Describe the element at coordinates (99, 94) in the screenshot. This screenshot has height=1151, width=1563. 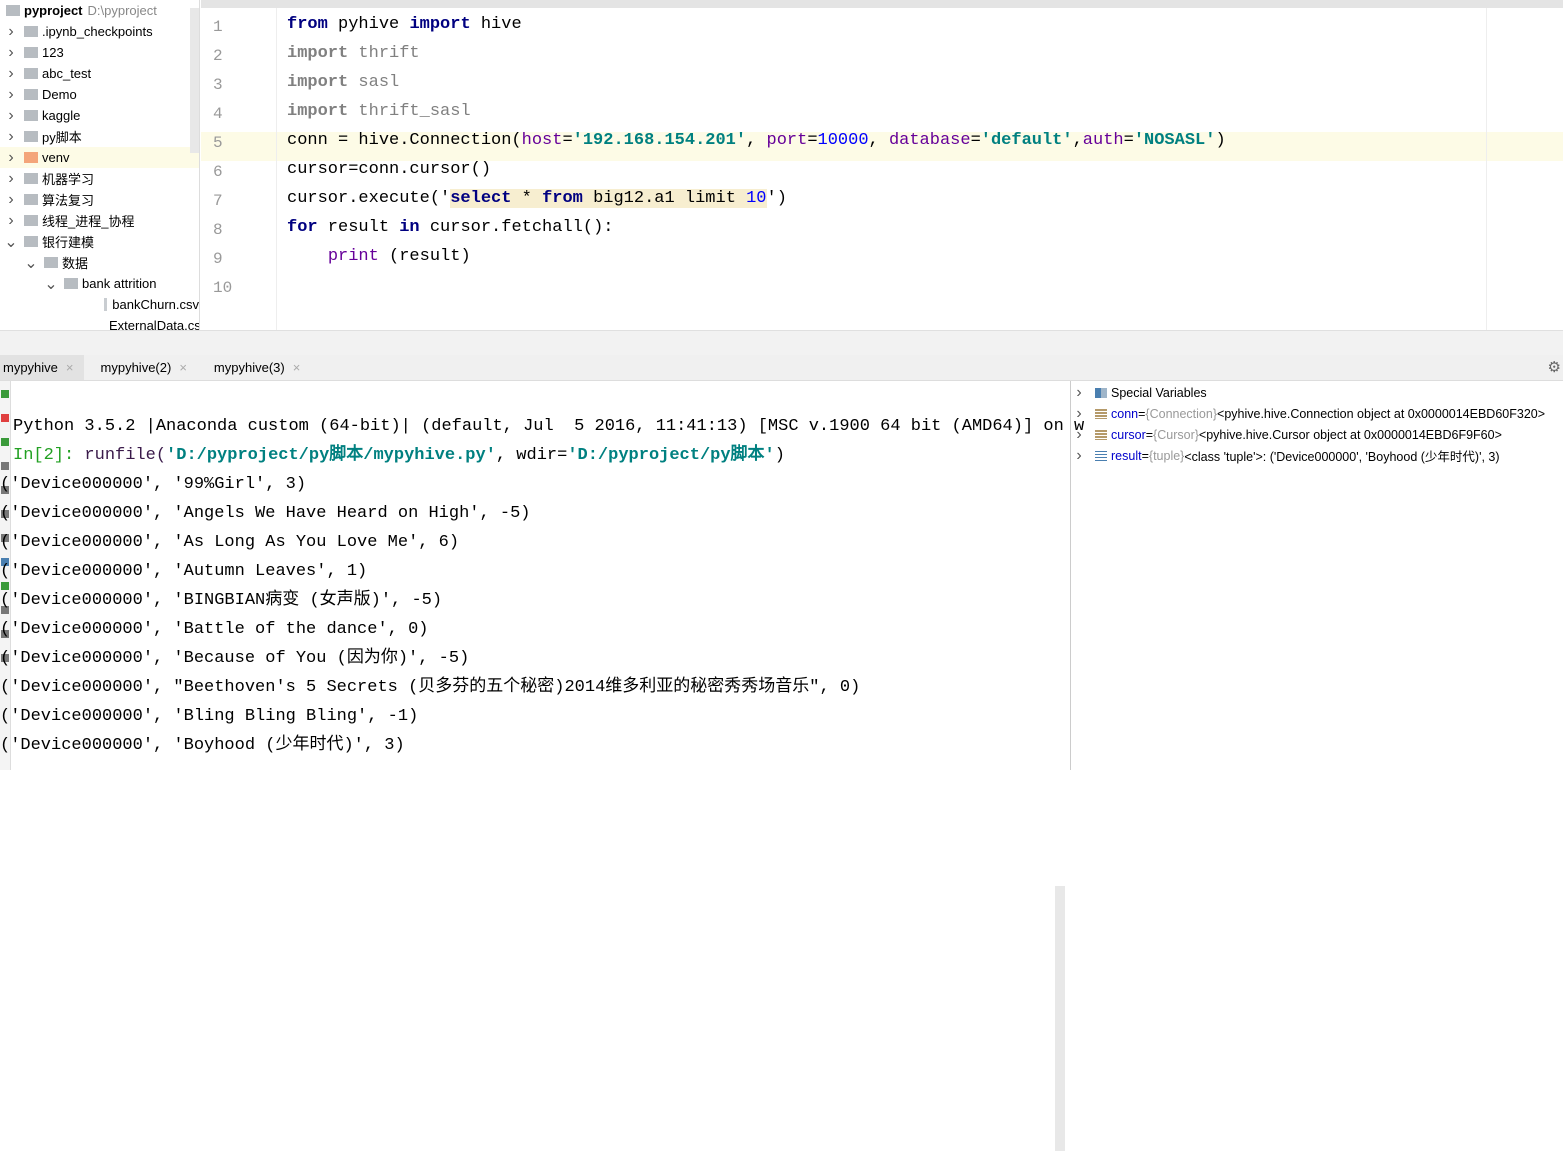
I see `tree-item: › Demo` at that location.